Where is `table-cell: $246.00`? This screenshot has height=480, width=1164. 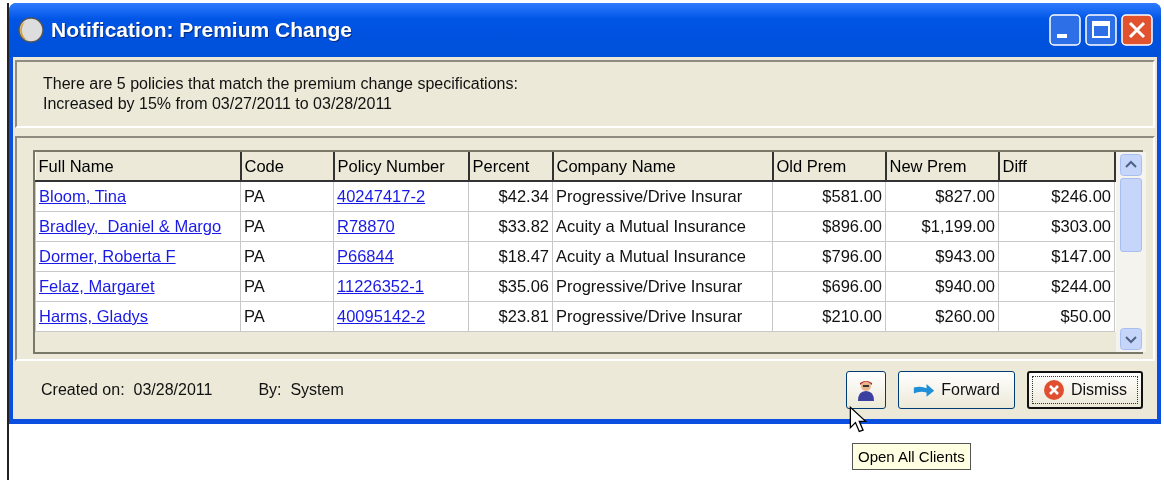
table-cell: $246.00 is located at coordinates (1056, 196).